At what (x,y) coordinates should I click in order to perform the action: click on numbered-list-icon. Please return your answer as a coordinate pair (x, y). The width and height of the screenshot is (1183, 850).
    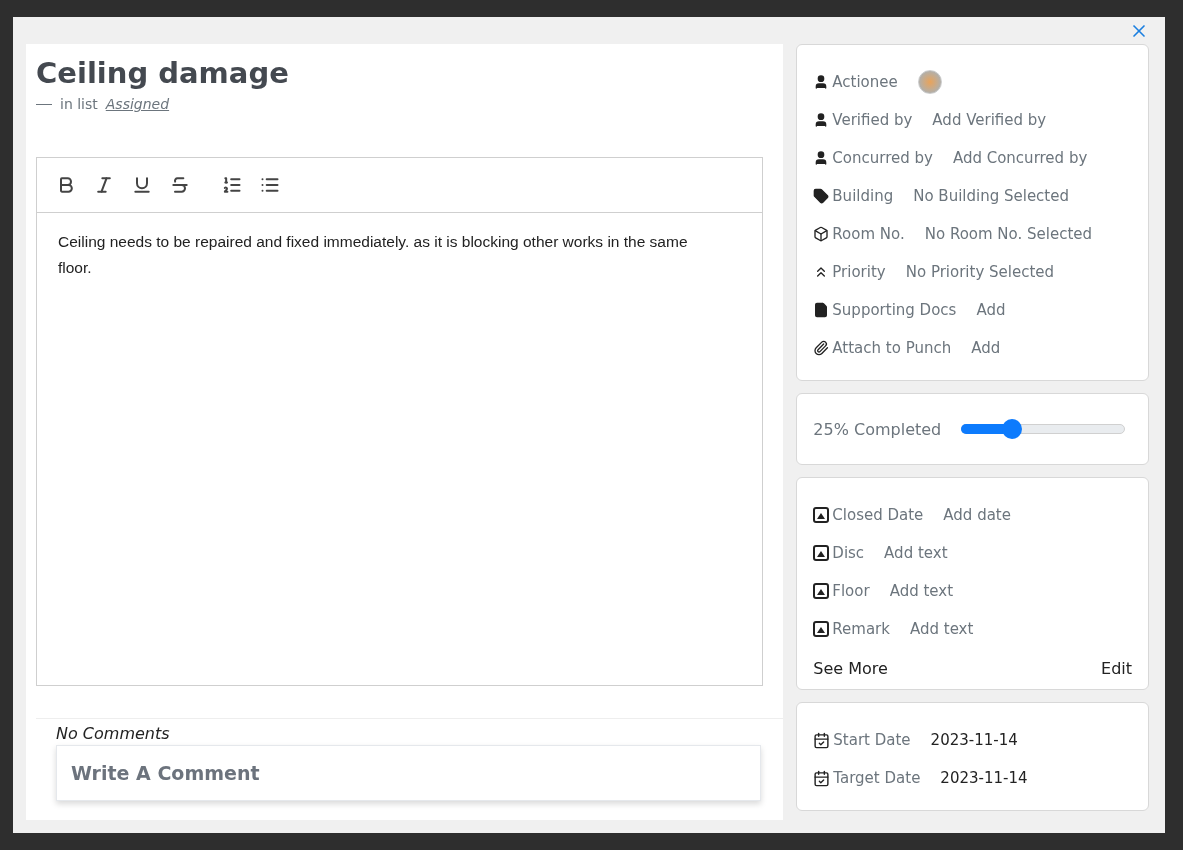
    Looking at the image, I should click on (232, 185).